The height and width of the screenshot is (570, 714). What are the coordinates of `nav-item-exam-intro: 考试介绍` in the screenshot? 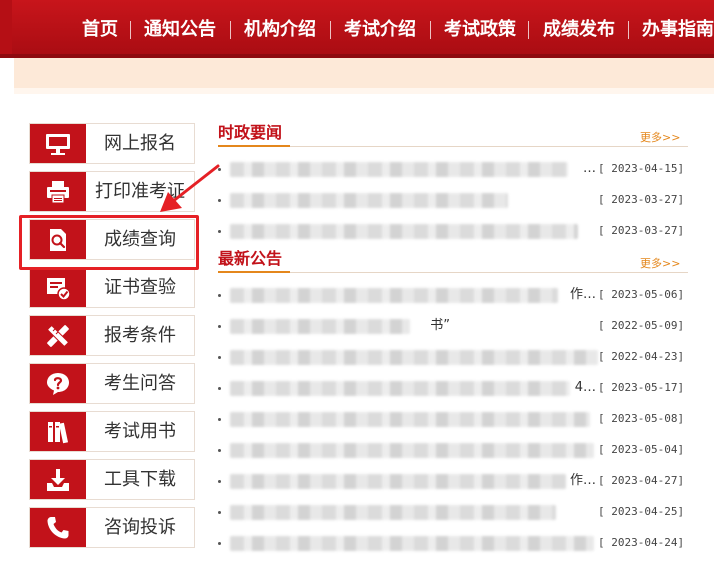 It's located at (380, 30).